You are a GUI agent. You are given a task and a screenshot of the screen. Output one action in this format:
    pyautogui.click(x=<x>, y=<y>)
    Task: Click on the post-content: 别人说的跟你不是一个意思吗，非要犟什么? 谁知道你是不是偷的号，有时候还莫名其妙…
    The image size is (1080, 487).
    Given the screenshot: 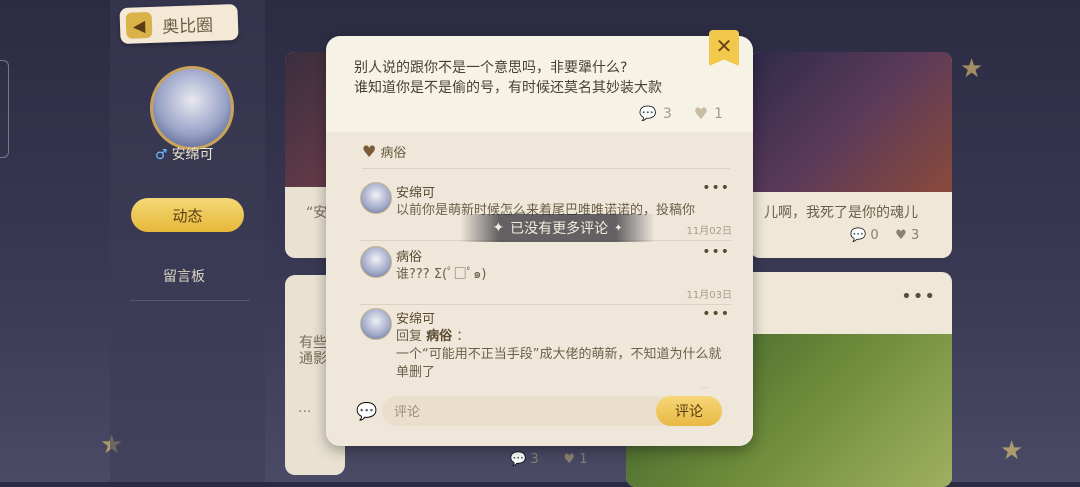 What is the action you would take?
    pyautogui.click(x=508, y=78)
    